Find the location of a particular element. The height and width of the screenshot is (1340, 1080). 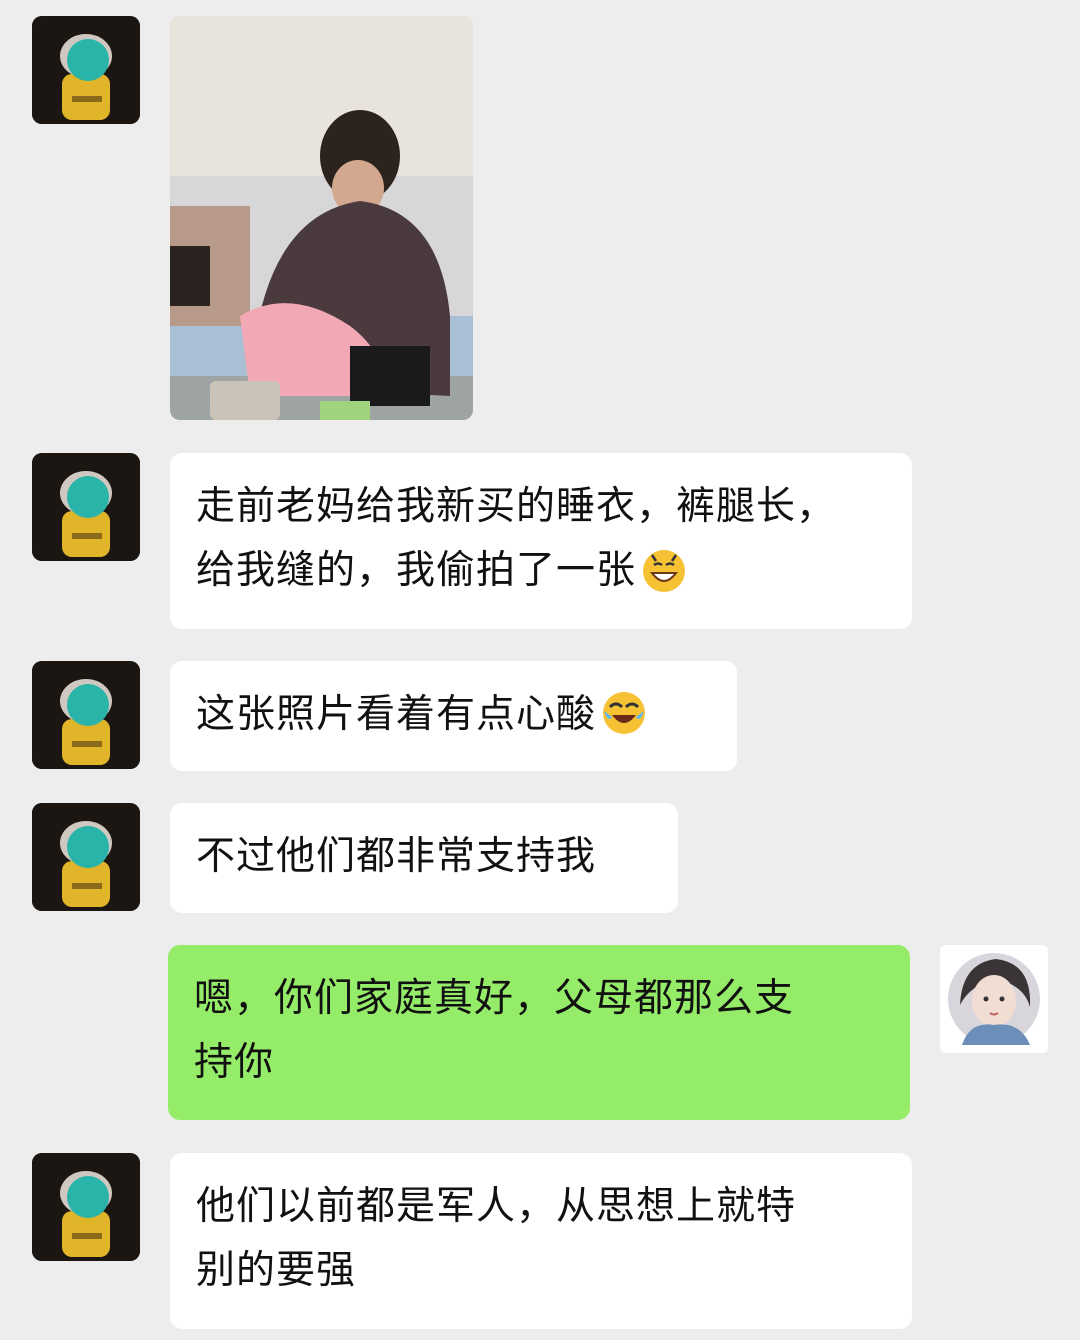

message-line: 走前老妈给我新买的睡衣，裤腿长， is located at coordinates (516, 506).